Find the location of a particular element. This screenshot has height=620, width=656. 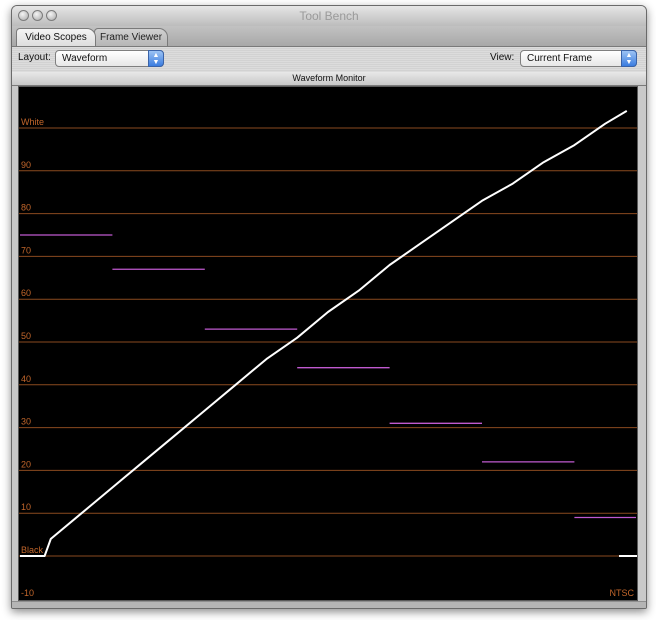

layout-popup-value: Waveform is located at coordinates (85, 58).